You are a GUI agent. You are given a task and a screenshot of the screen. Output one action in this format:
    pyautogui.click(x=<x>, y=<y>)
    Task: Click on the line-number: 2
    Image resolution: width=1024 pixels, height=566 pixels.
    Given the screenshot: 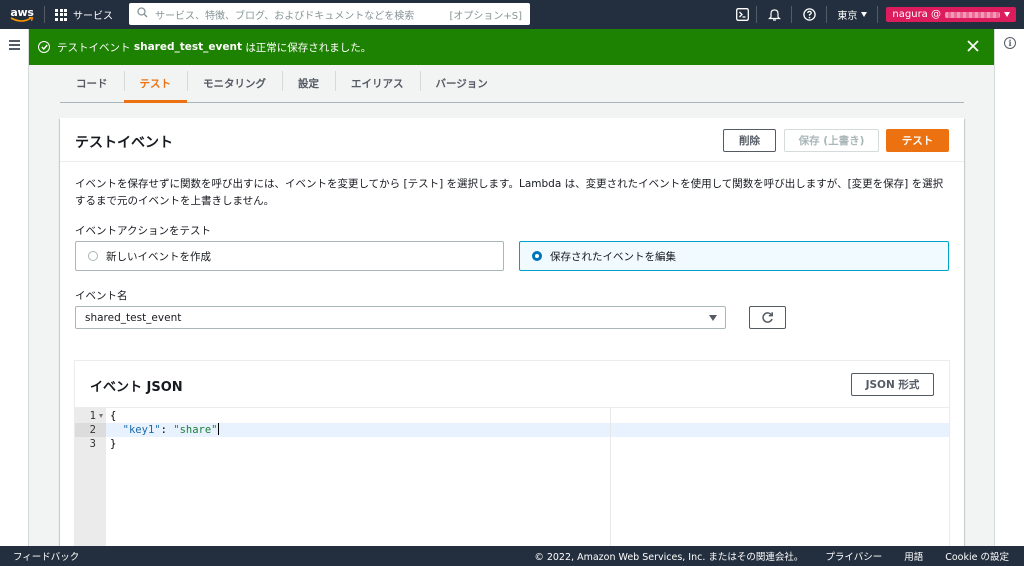 What is the action you would take?
    pyautogui.click(x=92, y=430)
    